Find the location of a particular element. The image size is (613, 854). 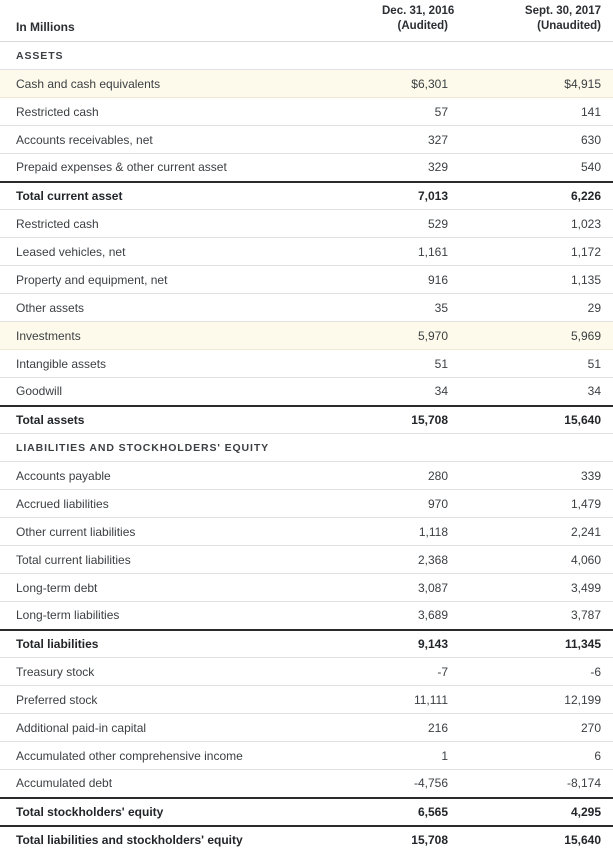

row-label: Goodwill is located at coordinates (191, 391).